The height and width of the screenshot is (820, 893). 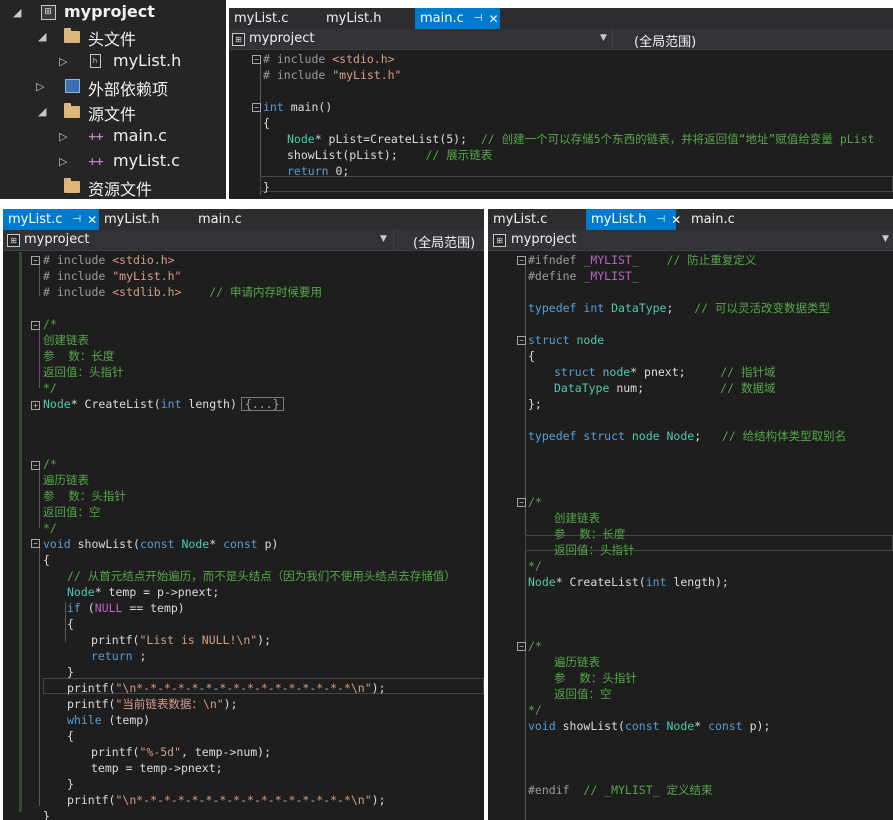 I want to click on tree-item-mylist-c: ▷ ++ myList.c, so click(x=113, y=161).